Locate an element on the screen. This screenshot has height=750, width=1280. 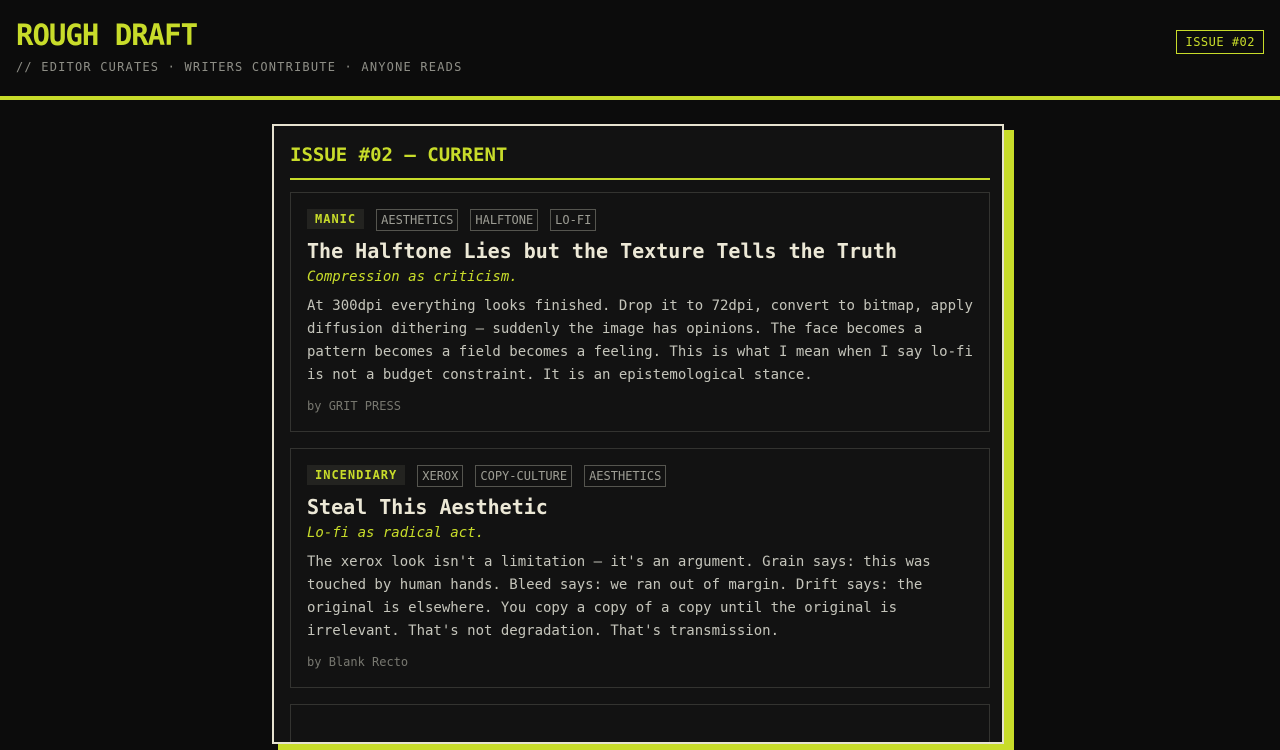
tone-badge: MANIC is located at coordinates (336, 219).